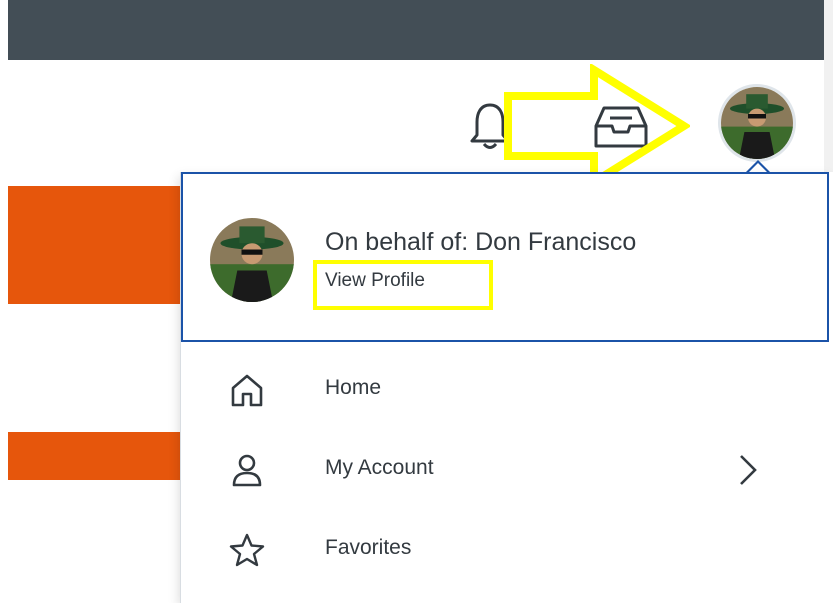 This screenshot has width=833, height=603. What do you see at coordinates (368, 547) in the screenshot?
I see `menu-item-label: Favorites` at bounding box center [368, 547].